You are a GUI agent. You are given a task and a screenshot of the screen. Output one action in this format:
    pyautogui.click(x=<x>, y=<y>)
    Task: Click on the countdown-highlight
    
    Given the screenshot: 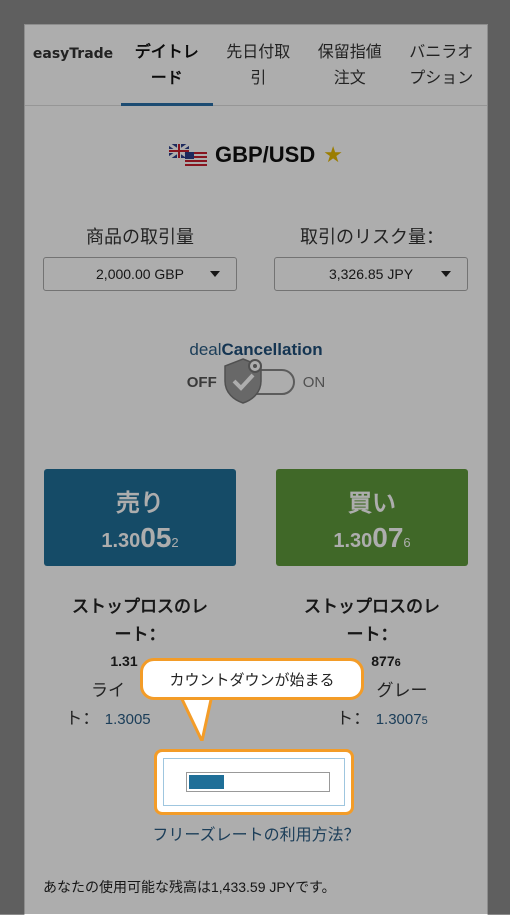 What is the action you would take?
    pyautogui.click(x=254, y=782)
    